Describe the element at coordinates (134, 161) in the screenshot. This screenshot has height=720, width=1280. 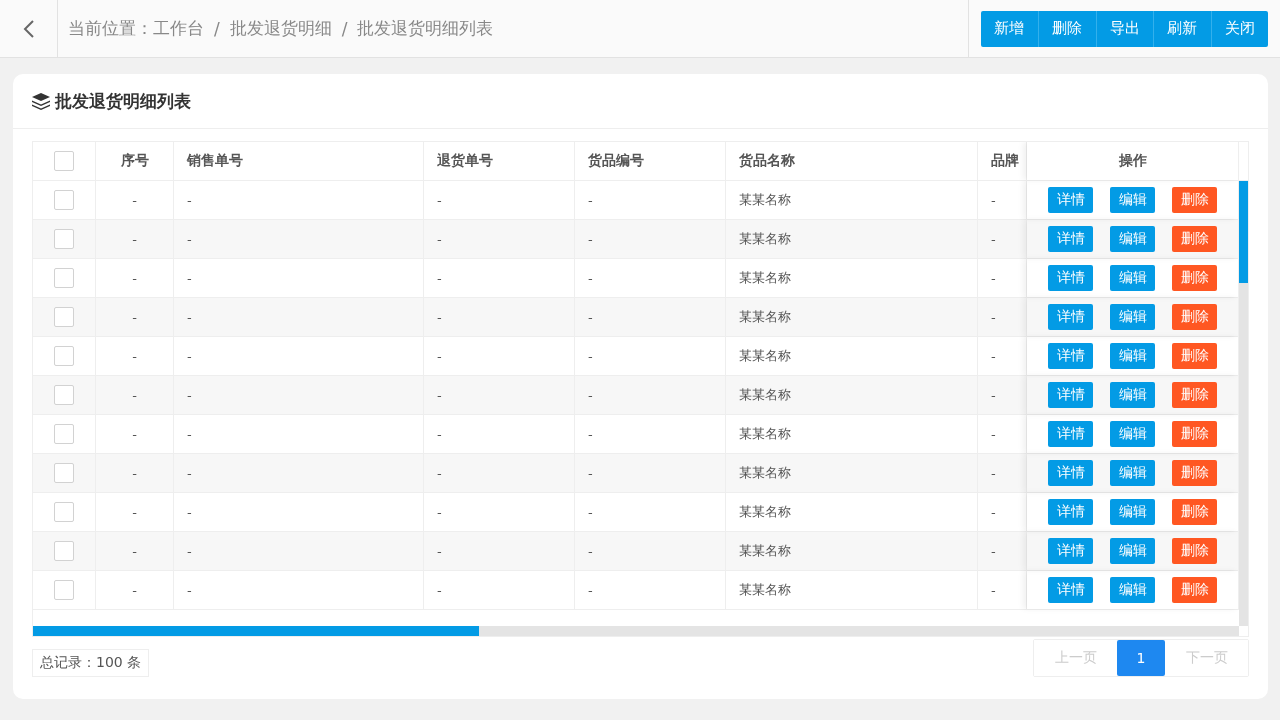
I see `column-header: 序号` at that location.